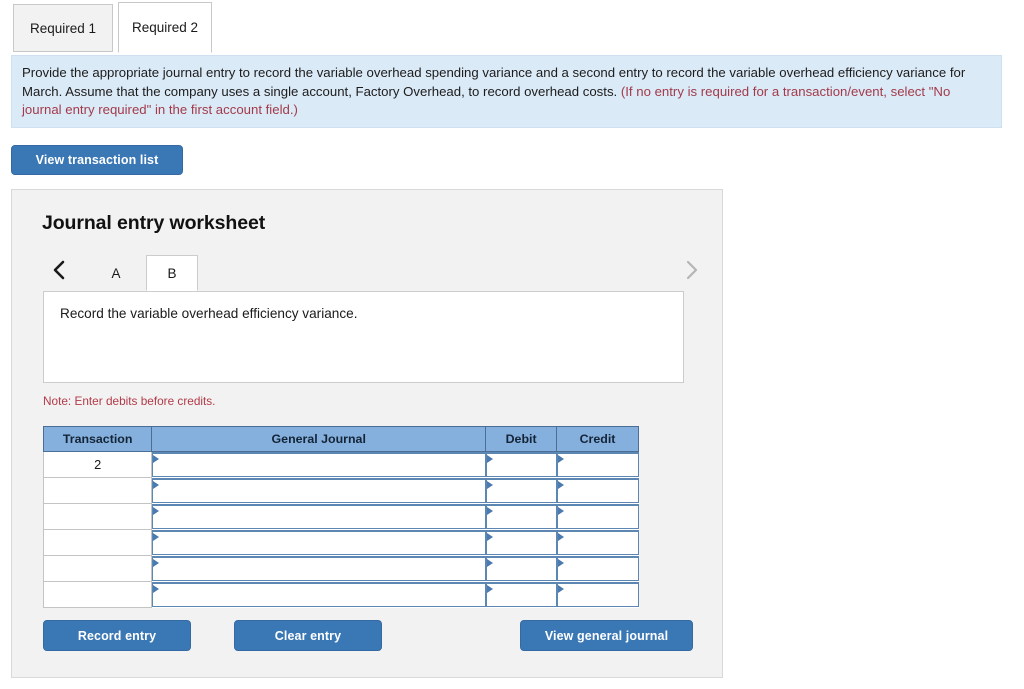  I want to click on tab-required-1: Required 1, so click(63, 28).